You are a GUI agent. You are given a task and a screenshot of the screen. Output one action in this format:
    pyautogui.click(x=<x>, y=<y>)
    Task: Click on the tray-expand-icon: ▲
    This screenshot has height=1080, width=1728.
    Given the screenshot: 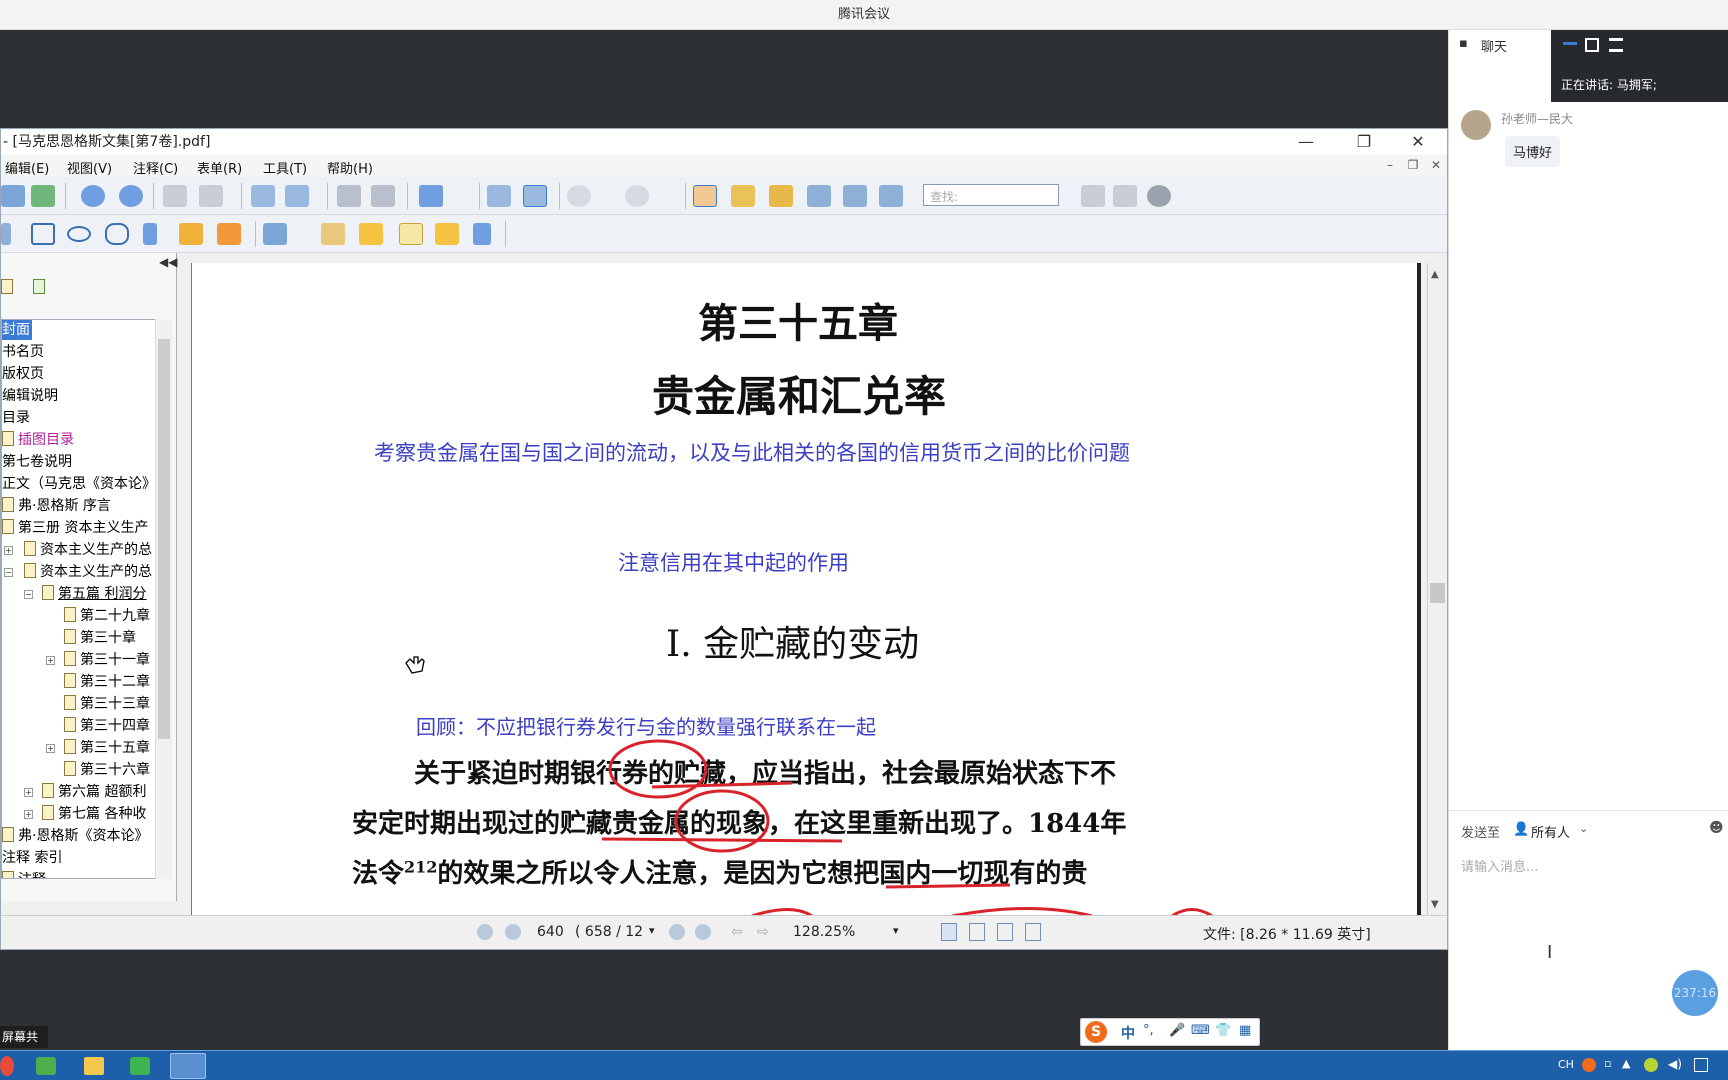 What is the action you would take?
    pyautogui.click(x=1626, y=1063)
    